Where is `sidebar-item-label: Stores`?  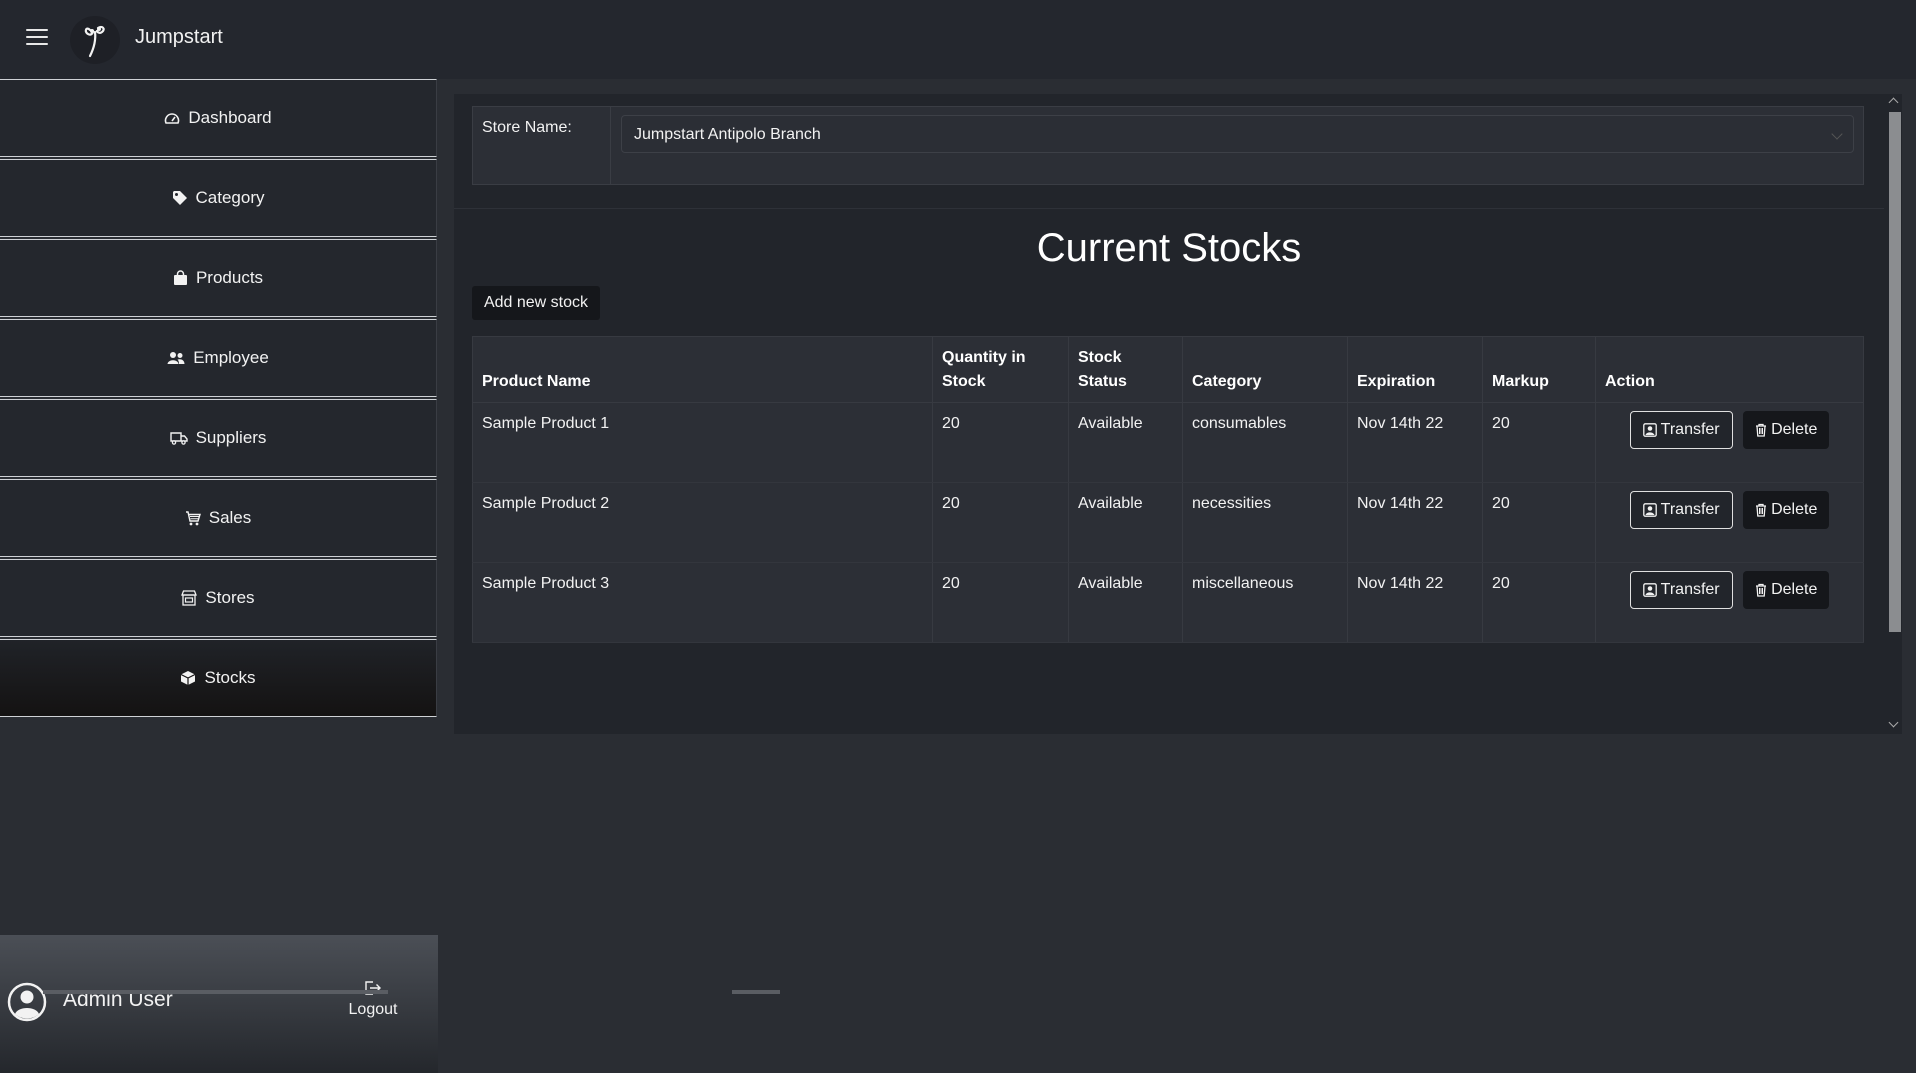
sidebar-item-label: Stores is located at coordinates (230, 597).